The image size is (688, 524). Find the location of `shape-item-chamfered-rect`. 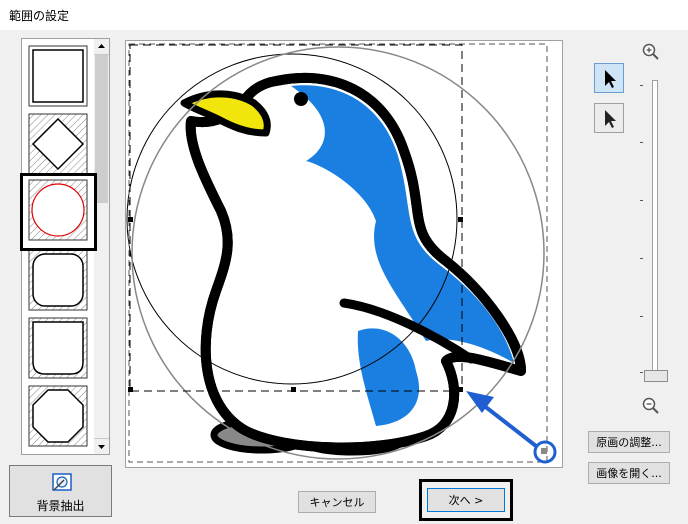

shape-item-chamfered-rect is located at coordinates (58, 348).